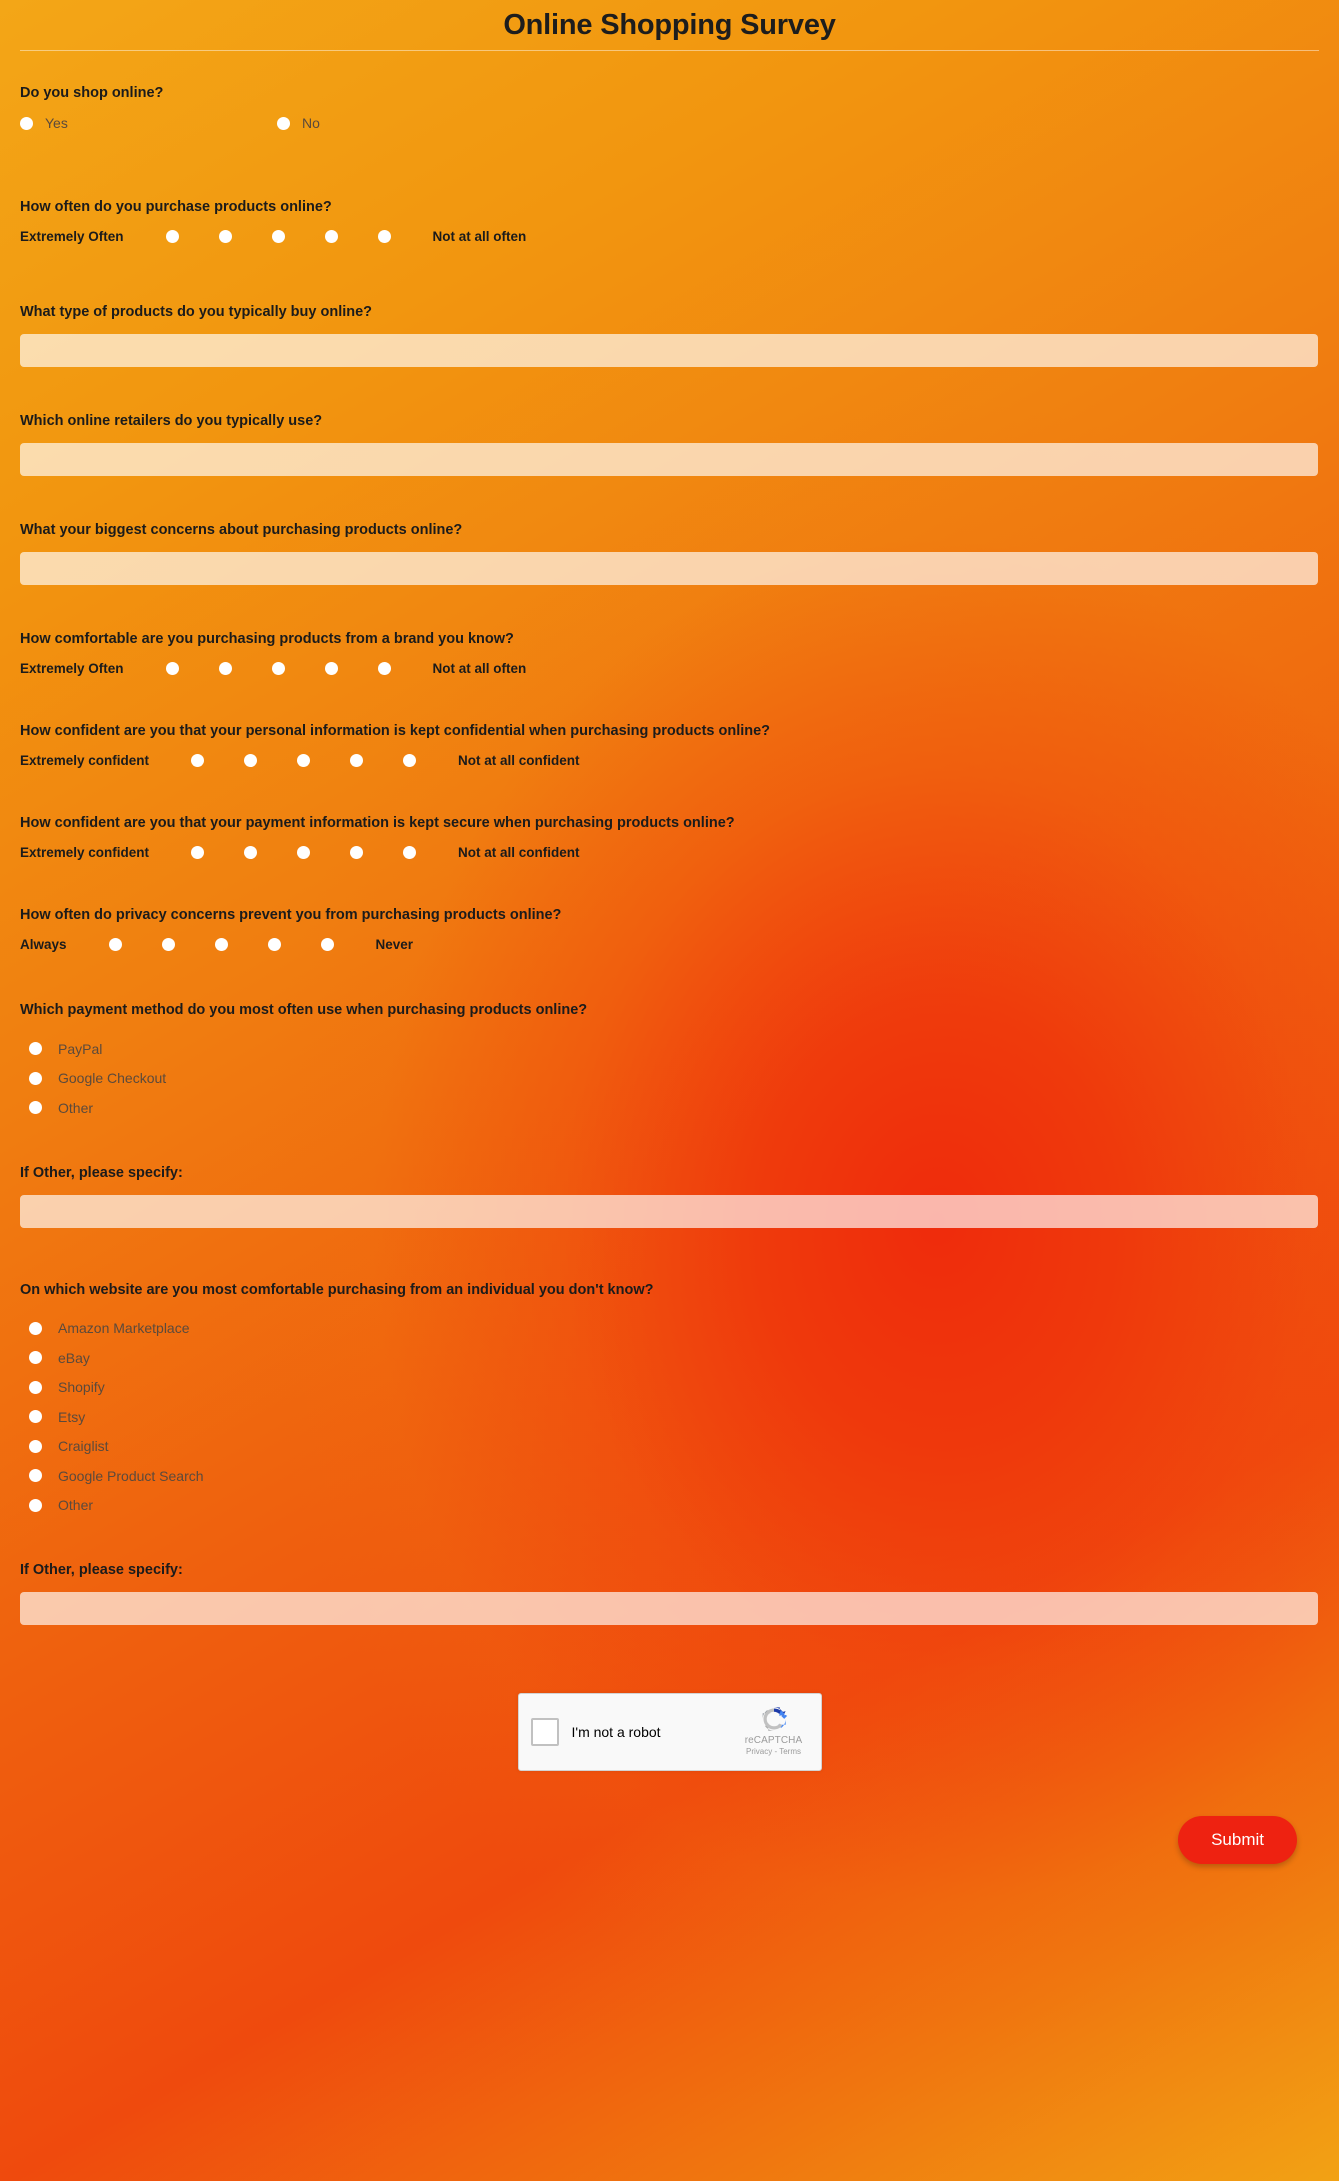 The height and width of the screenshot is (2181, 1339). Describe the element at coordinates (669, 1840) in the screenshot. I see `submit-section: Submit` at that location.